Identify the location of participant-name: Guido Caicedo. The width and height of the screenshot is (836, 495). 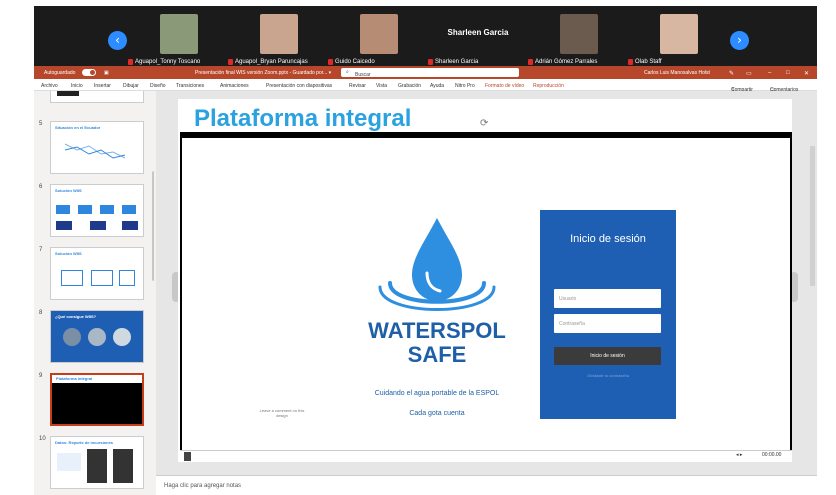
(355, 62).